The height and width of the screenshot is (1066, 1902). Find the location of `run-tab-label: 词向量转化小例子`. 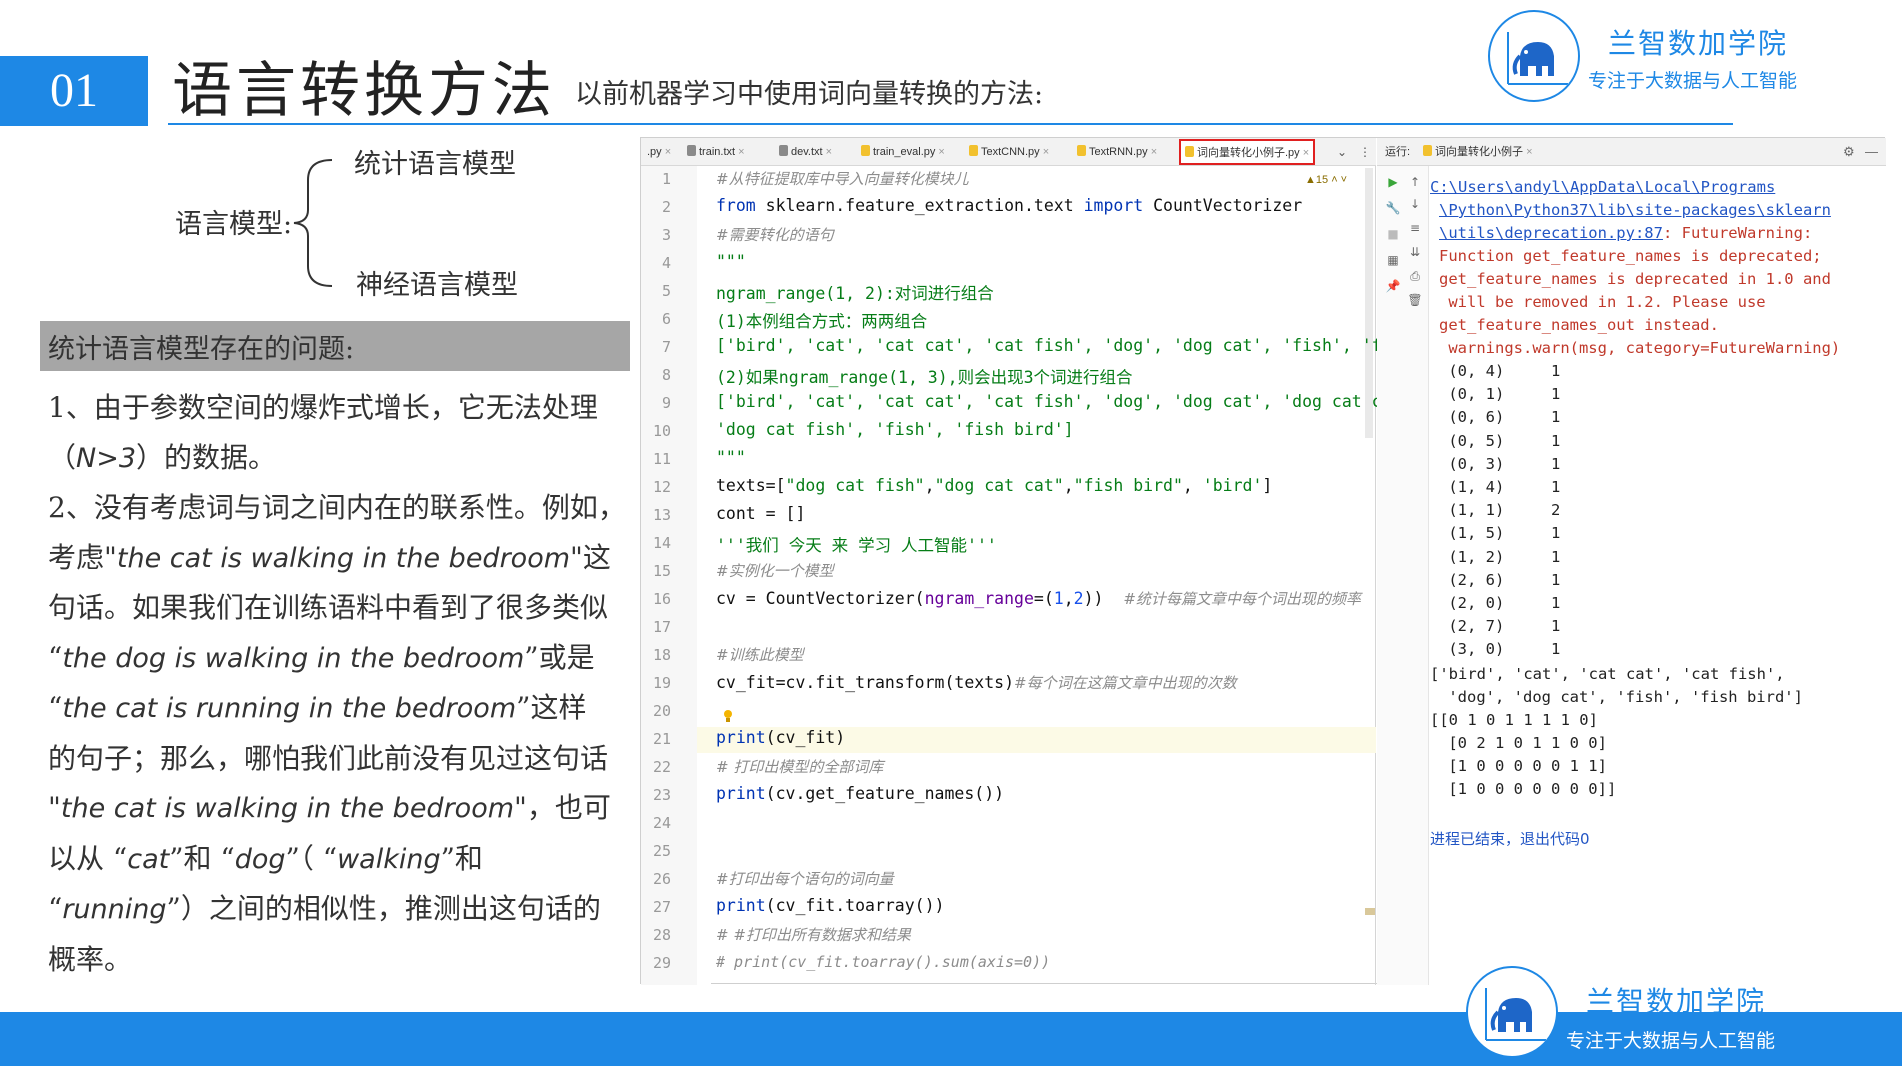

run-tab-label: 词向量转化小例子 is located at coordinates (1479, 152).